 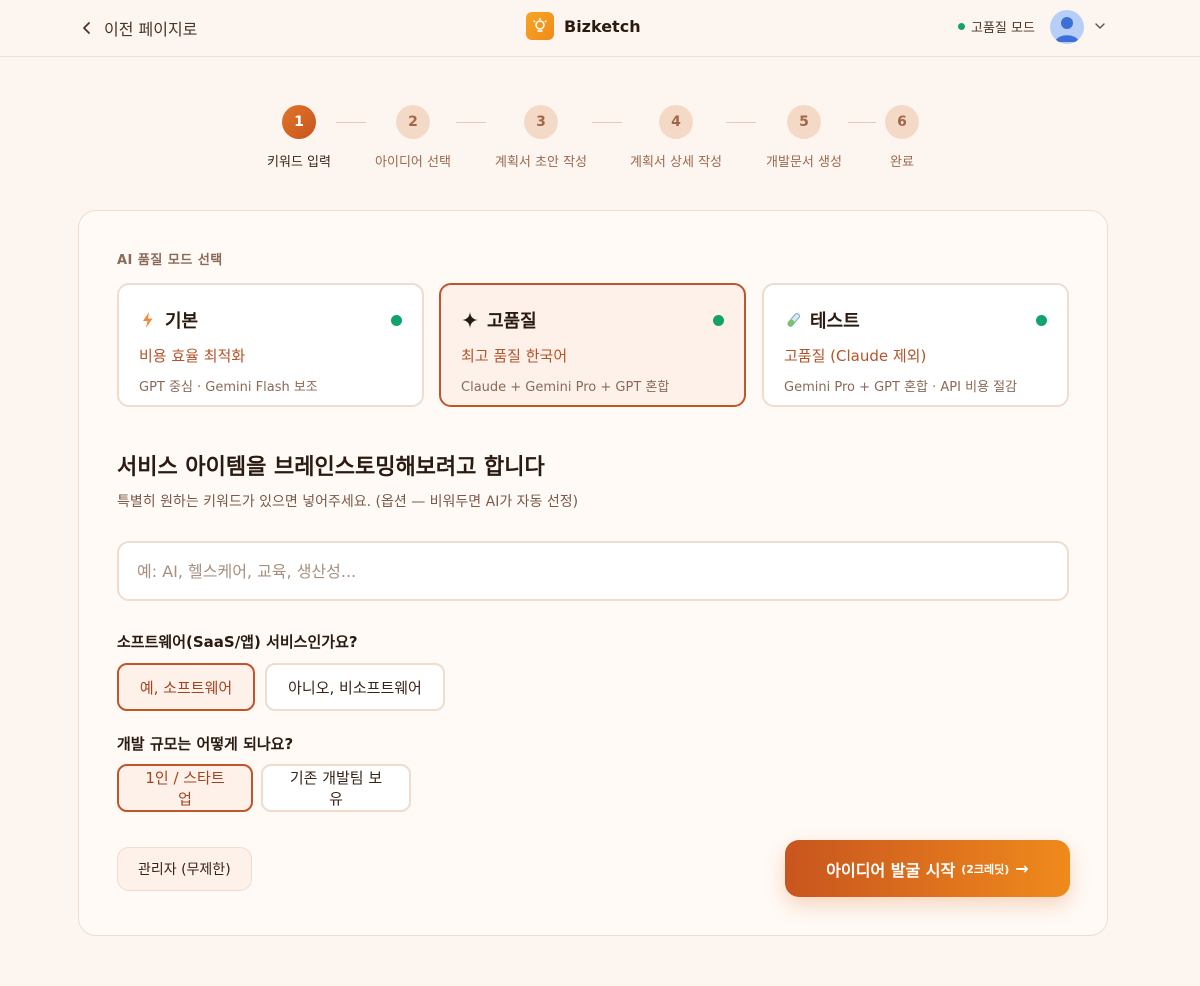 I want to click on avatar, so click(x=1067, y=27).